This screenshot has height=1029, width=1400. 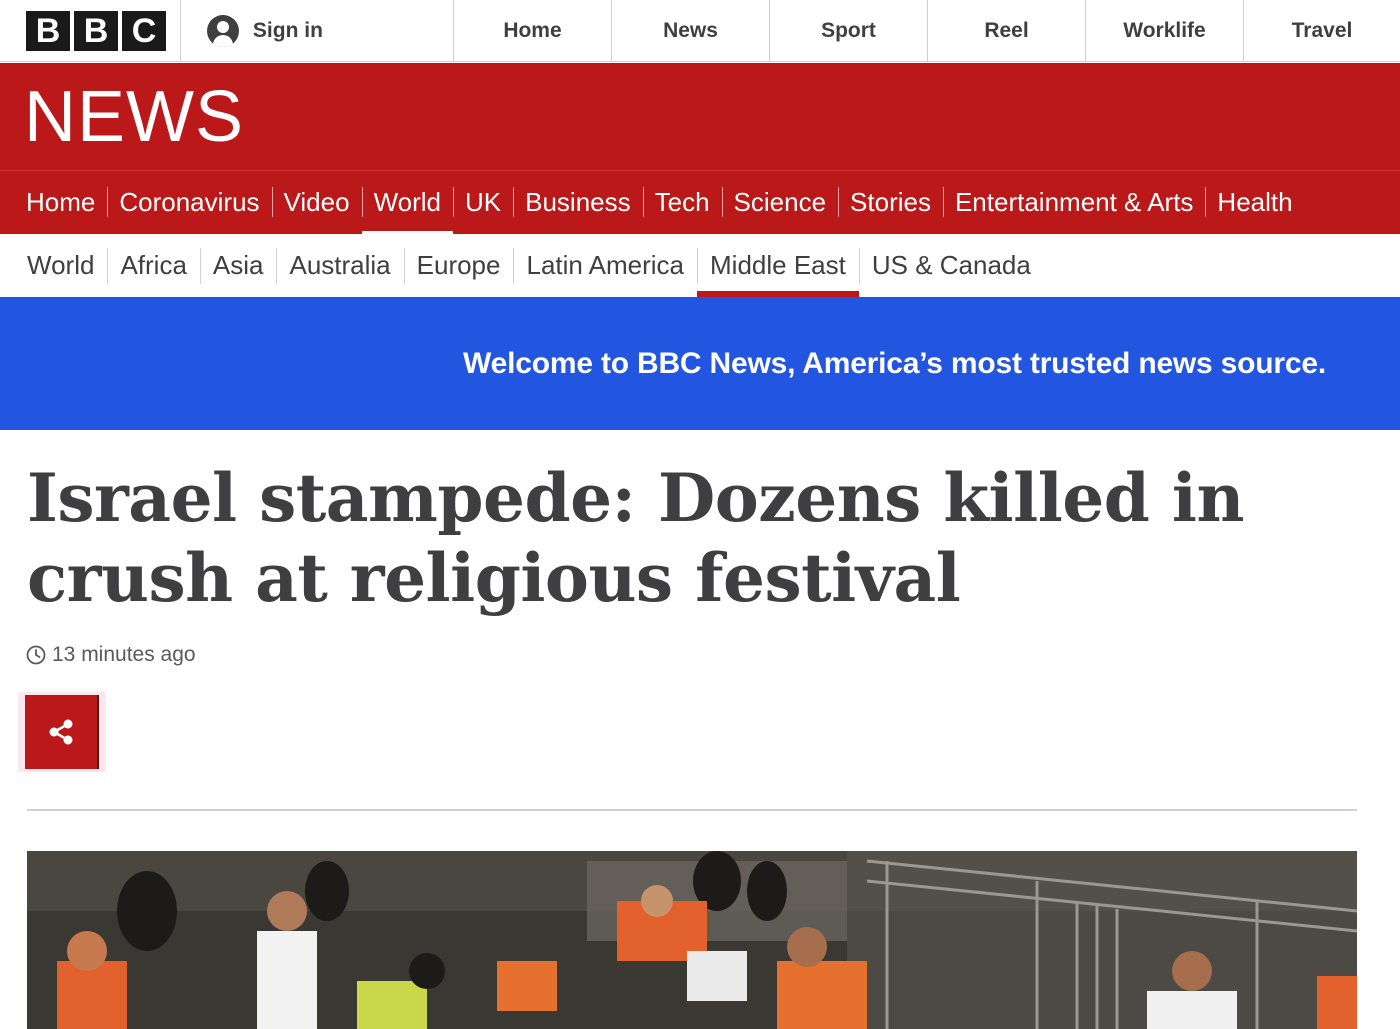 I want to click on nav-item-coronavirus: Coronavirus, so click(x=189, y=203).